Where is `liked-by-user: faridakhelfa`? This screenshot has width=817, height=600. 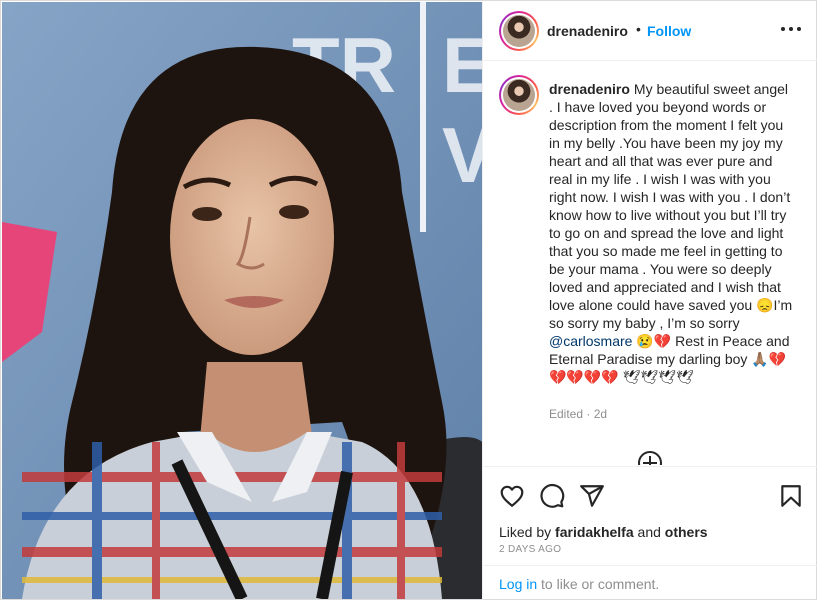
liked-by-user: faridakhelfa is located at coordinates (594, 532).